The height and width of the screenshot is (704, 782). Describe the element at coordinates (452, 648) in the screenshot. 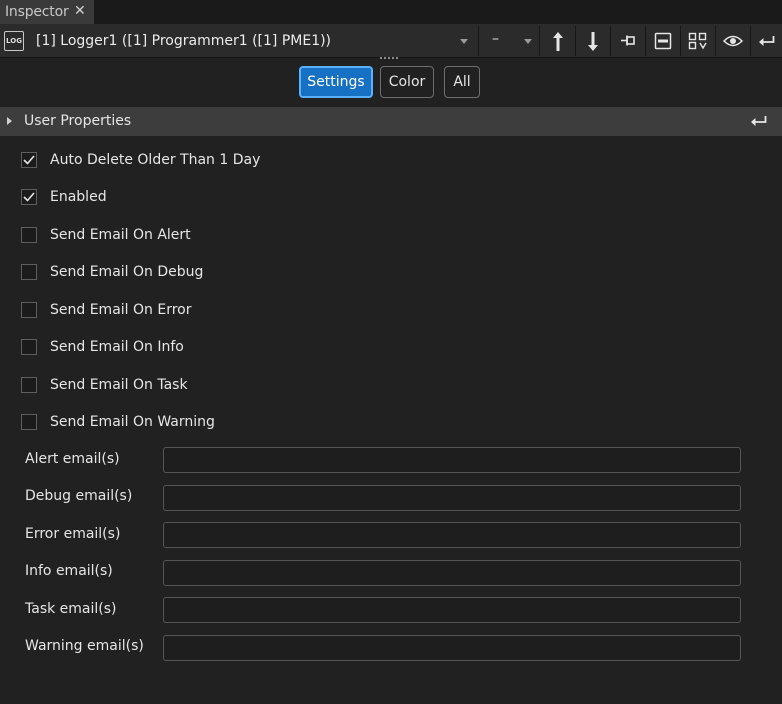

I see `warning-email-field` at that location.